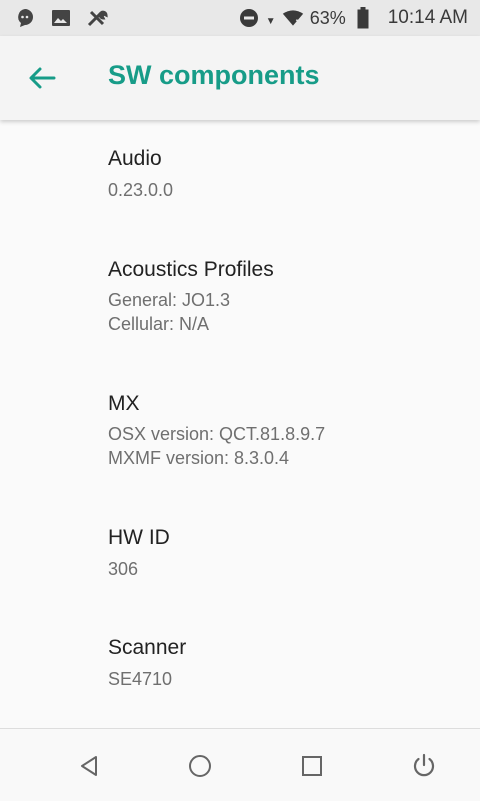 This screenshot has width=480, height=801. I want to click on app-toolbar: SW components, so click(240, 78).